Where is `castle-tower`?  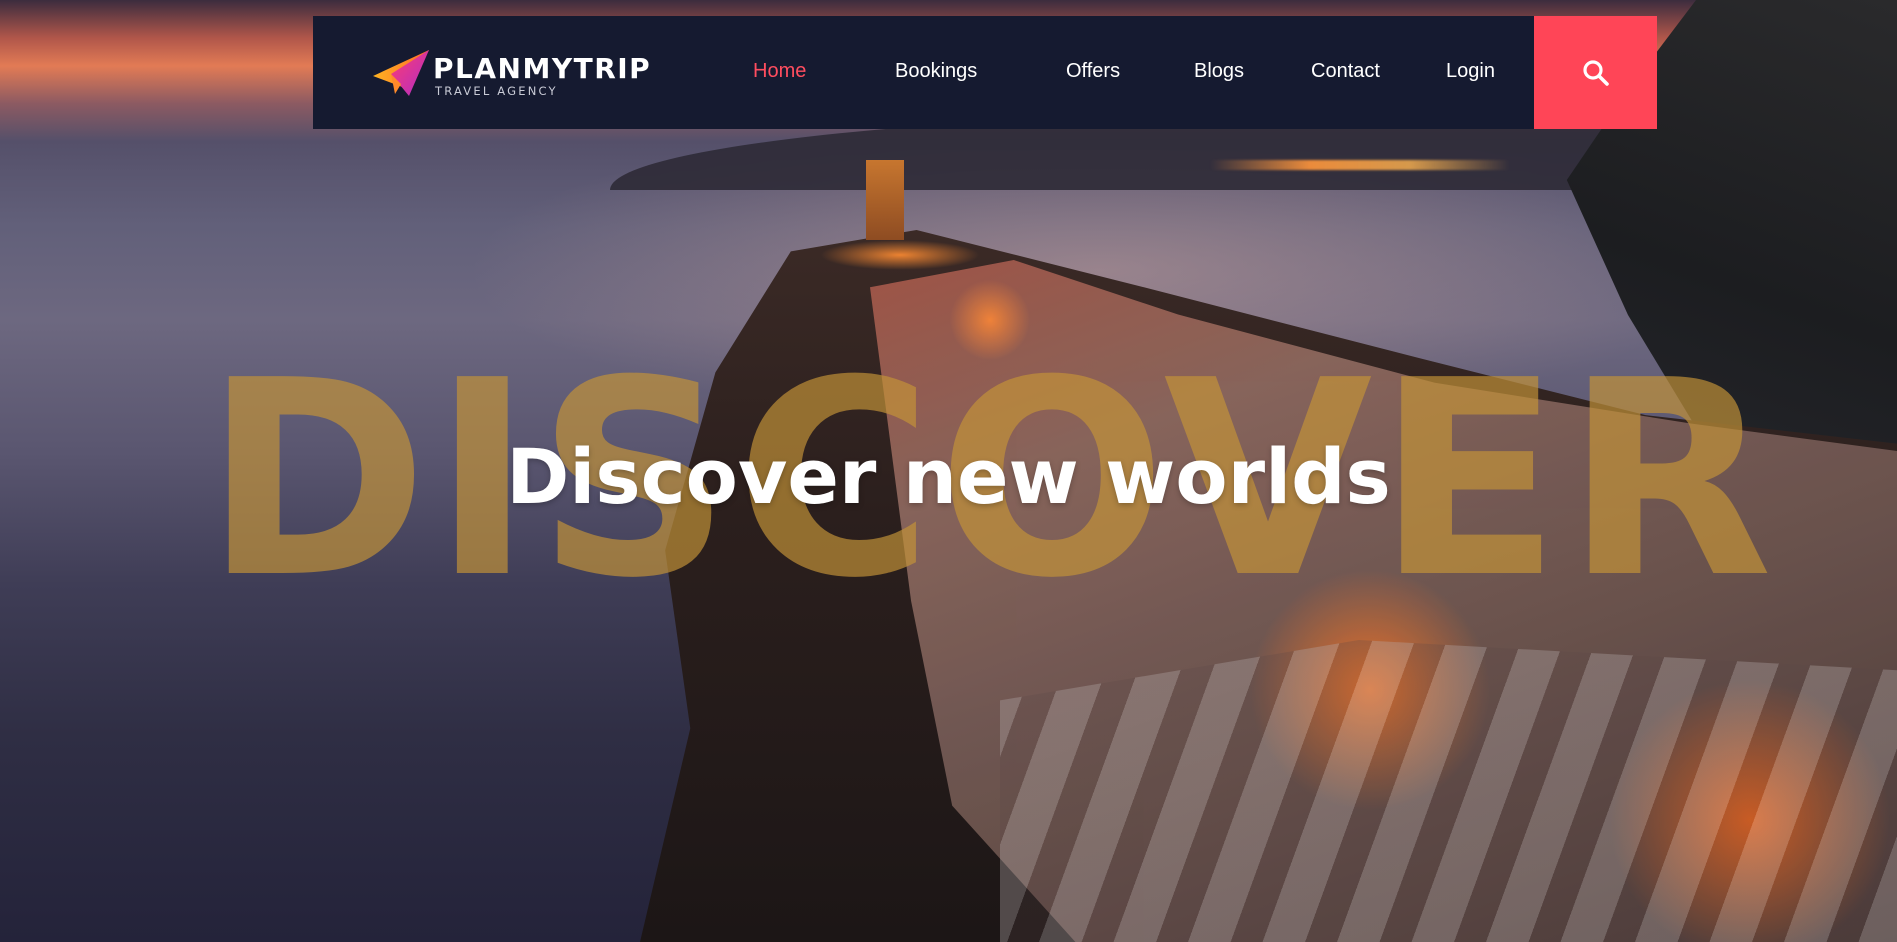 castle-tower is located at coordinates (885, 200).